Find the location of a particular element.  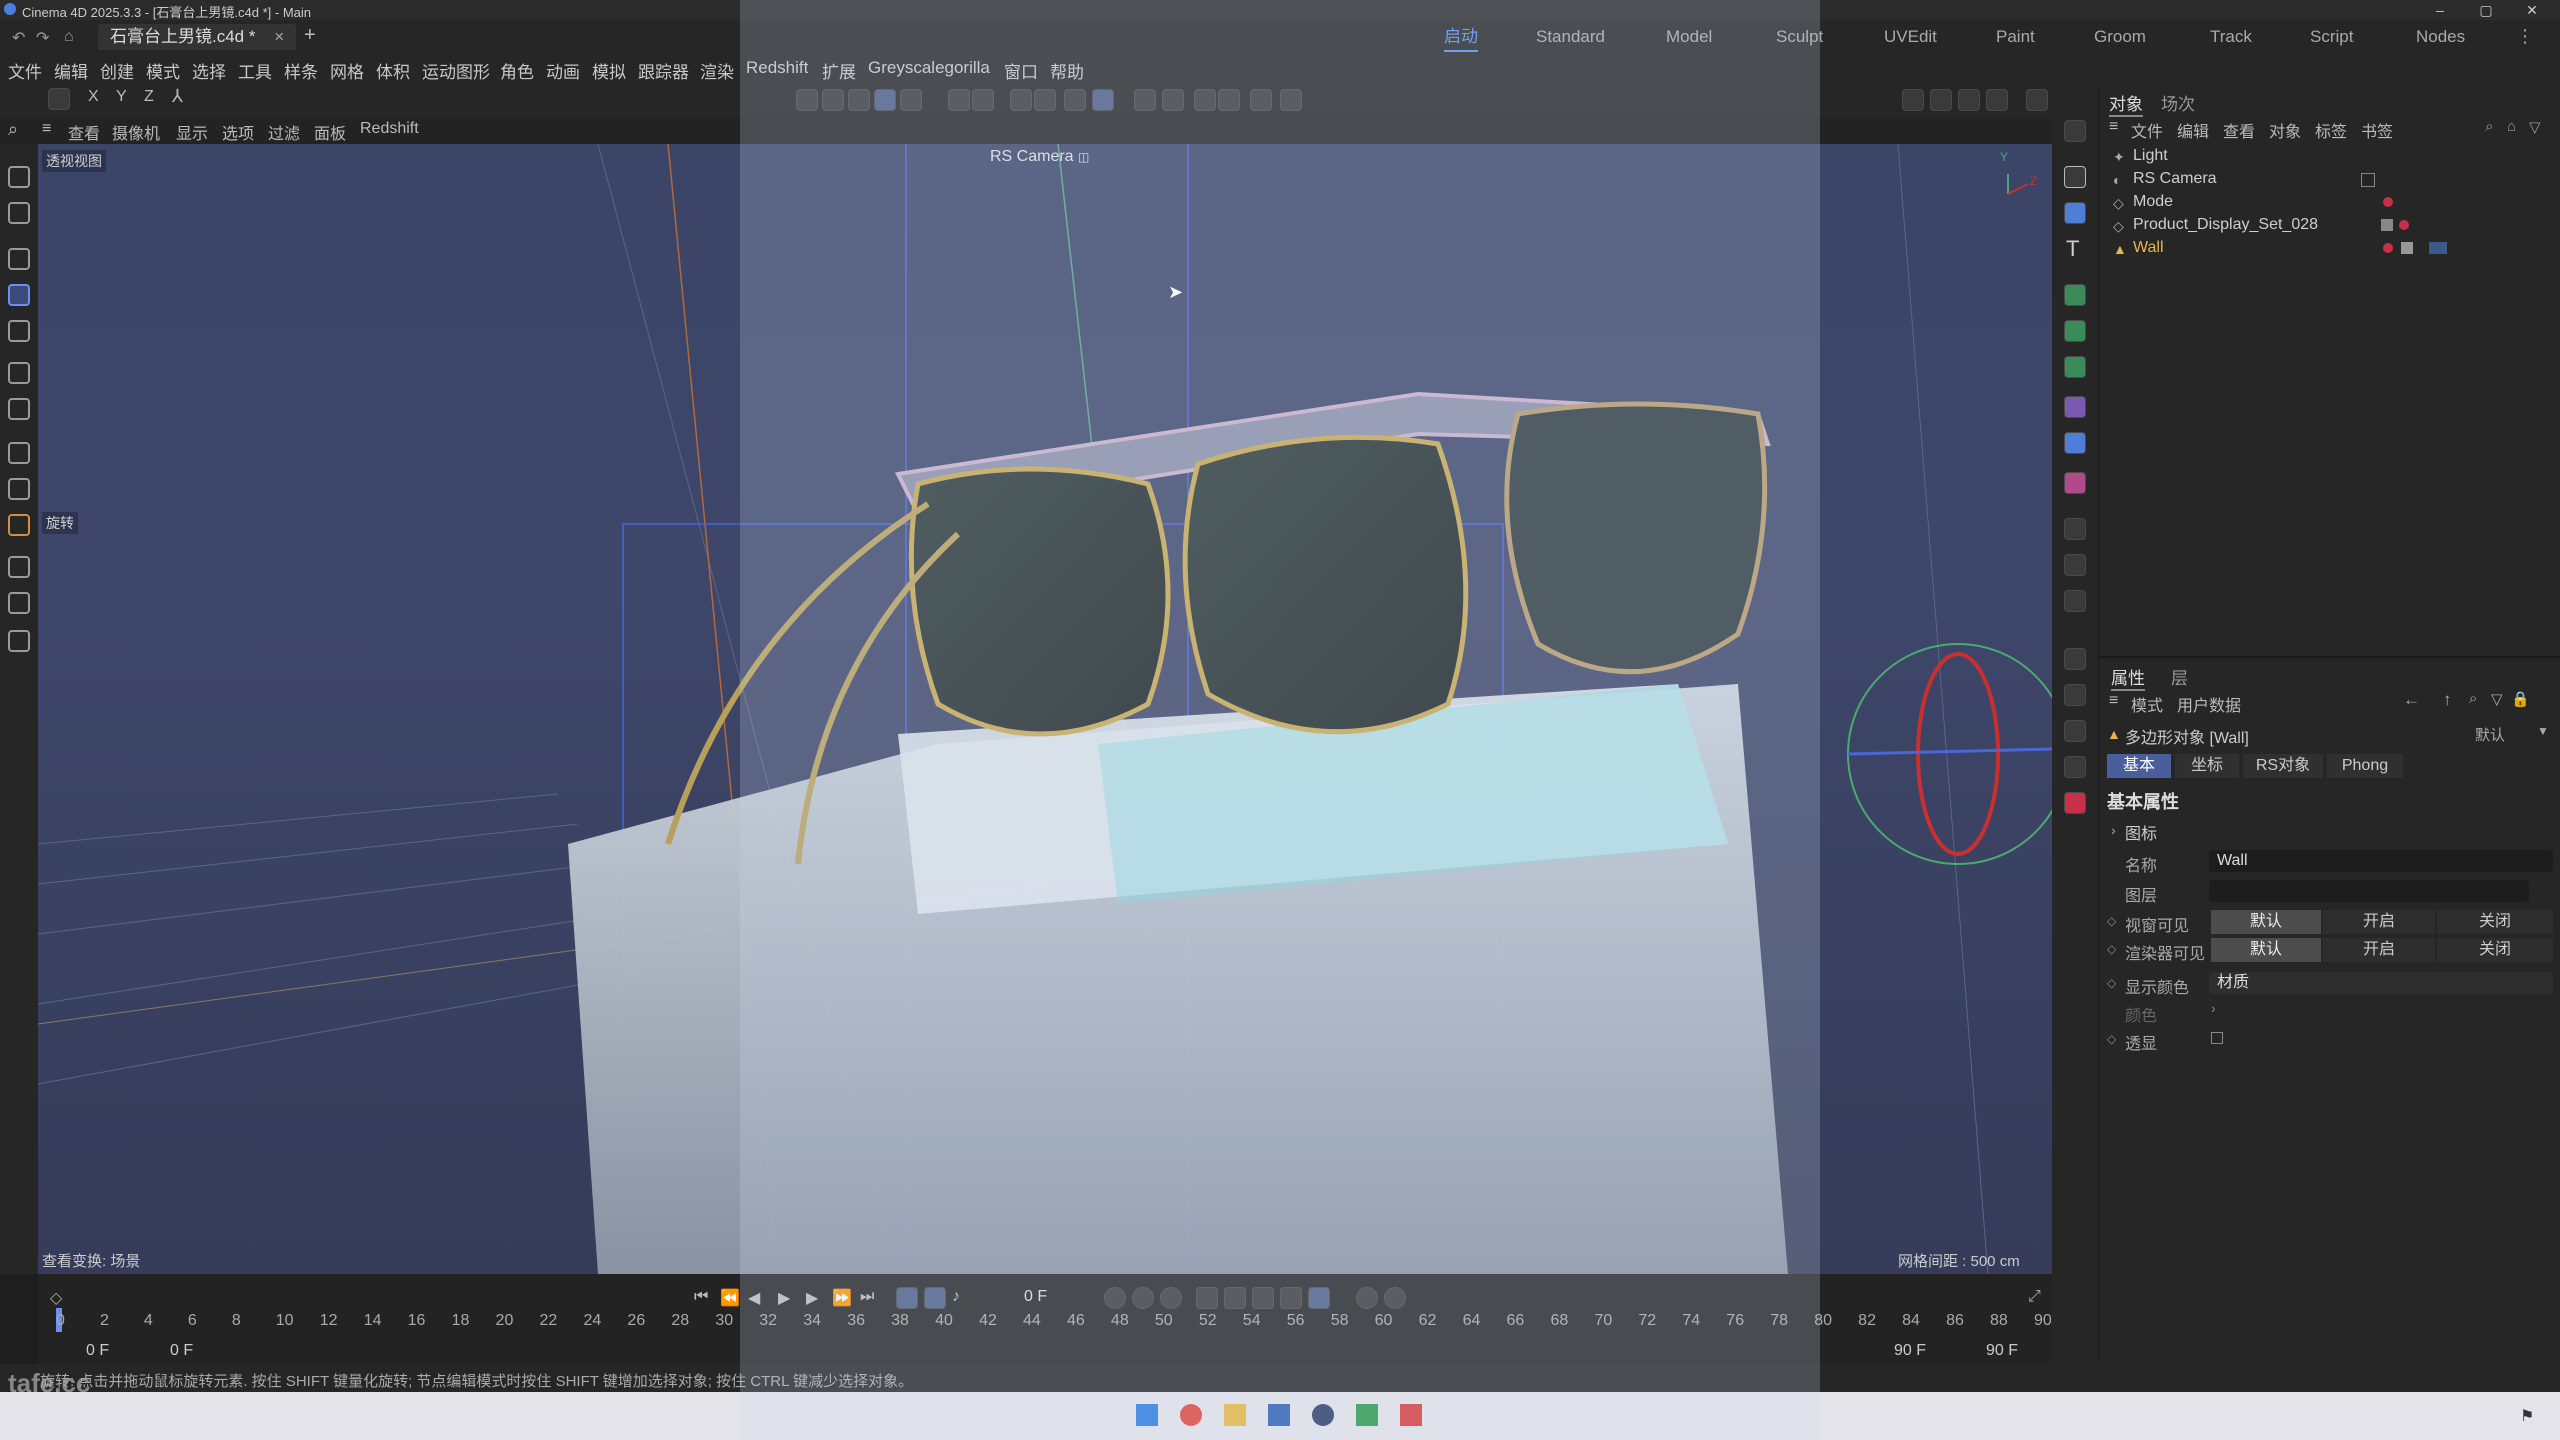

live-select-icon is located at coordinates (19, 213).